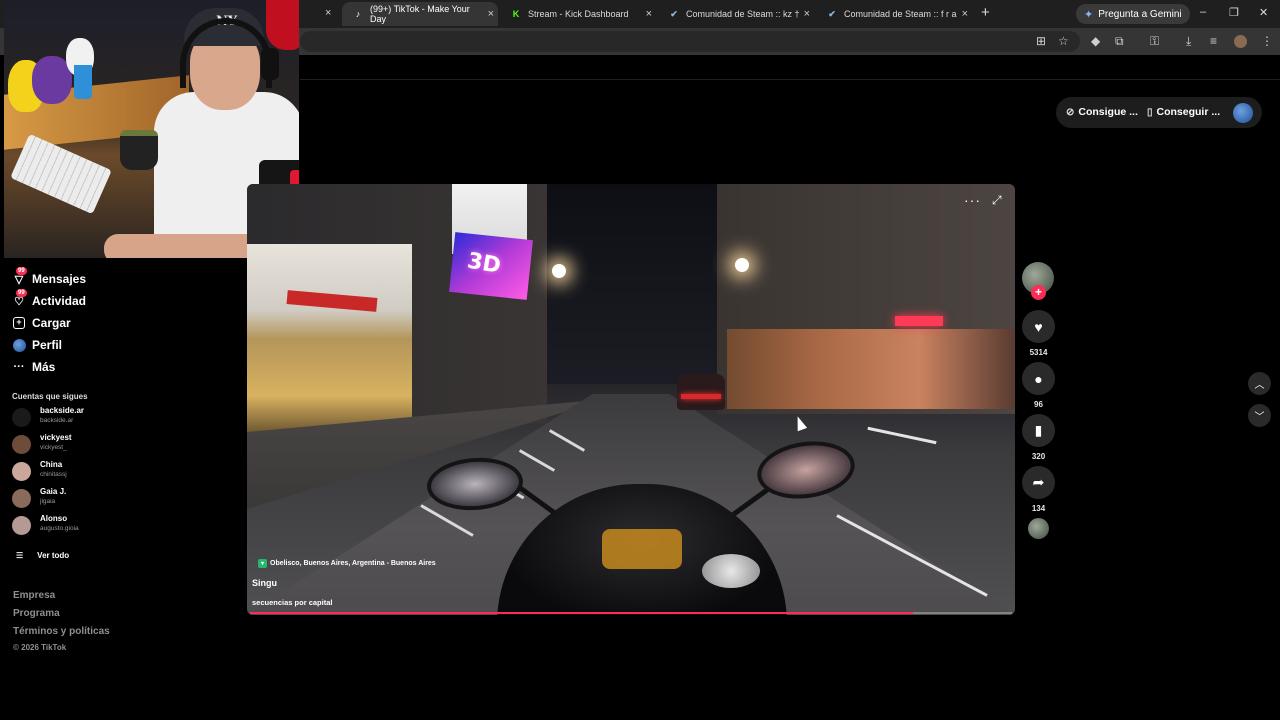 The height and width of the screenshot is (720, 1280). What do you see at coordinates (51, 323) in the screenshot?
I see `sidebar-item-label: Cargar` at bounding box center [51, 323].